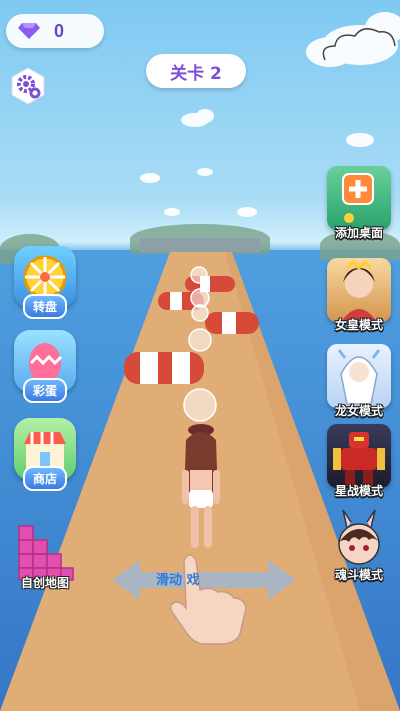  What do you see at coordinates (178, 580) in the screenshot?
I see `swipe-hint-text: 滑动 戏` at bounding box center [178, 580].